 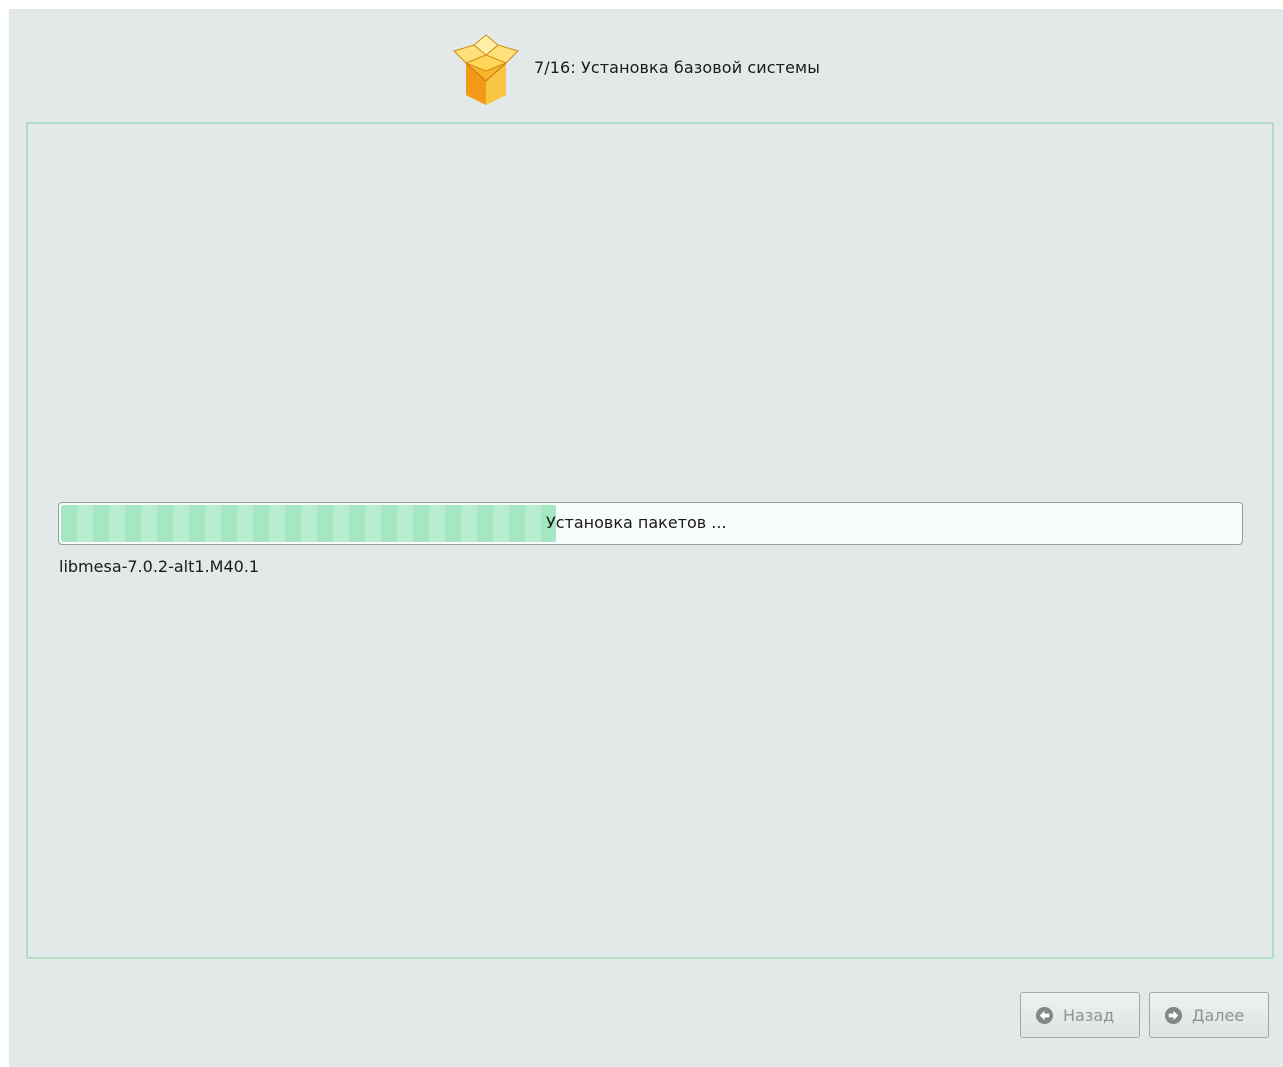 I want to click on back-button: Назад, so click(x=1080, y=1015).